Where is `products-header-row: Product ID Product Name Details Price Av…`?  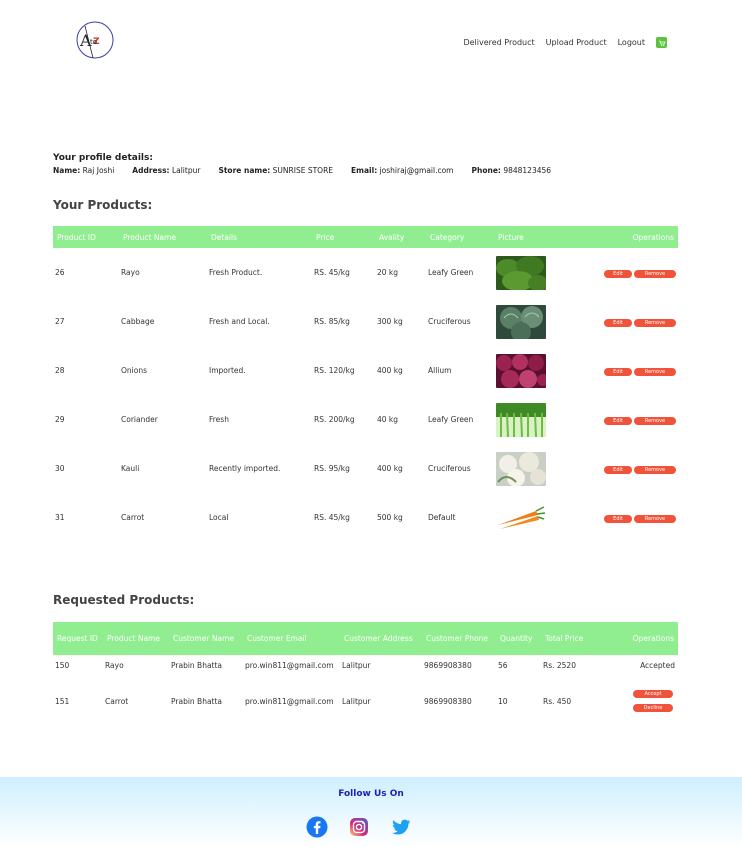 products-header-row: Product ID Product Name Details Price Av… is located at coordinates (365, 237).